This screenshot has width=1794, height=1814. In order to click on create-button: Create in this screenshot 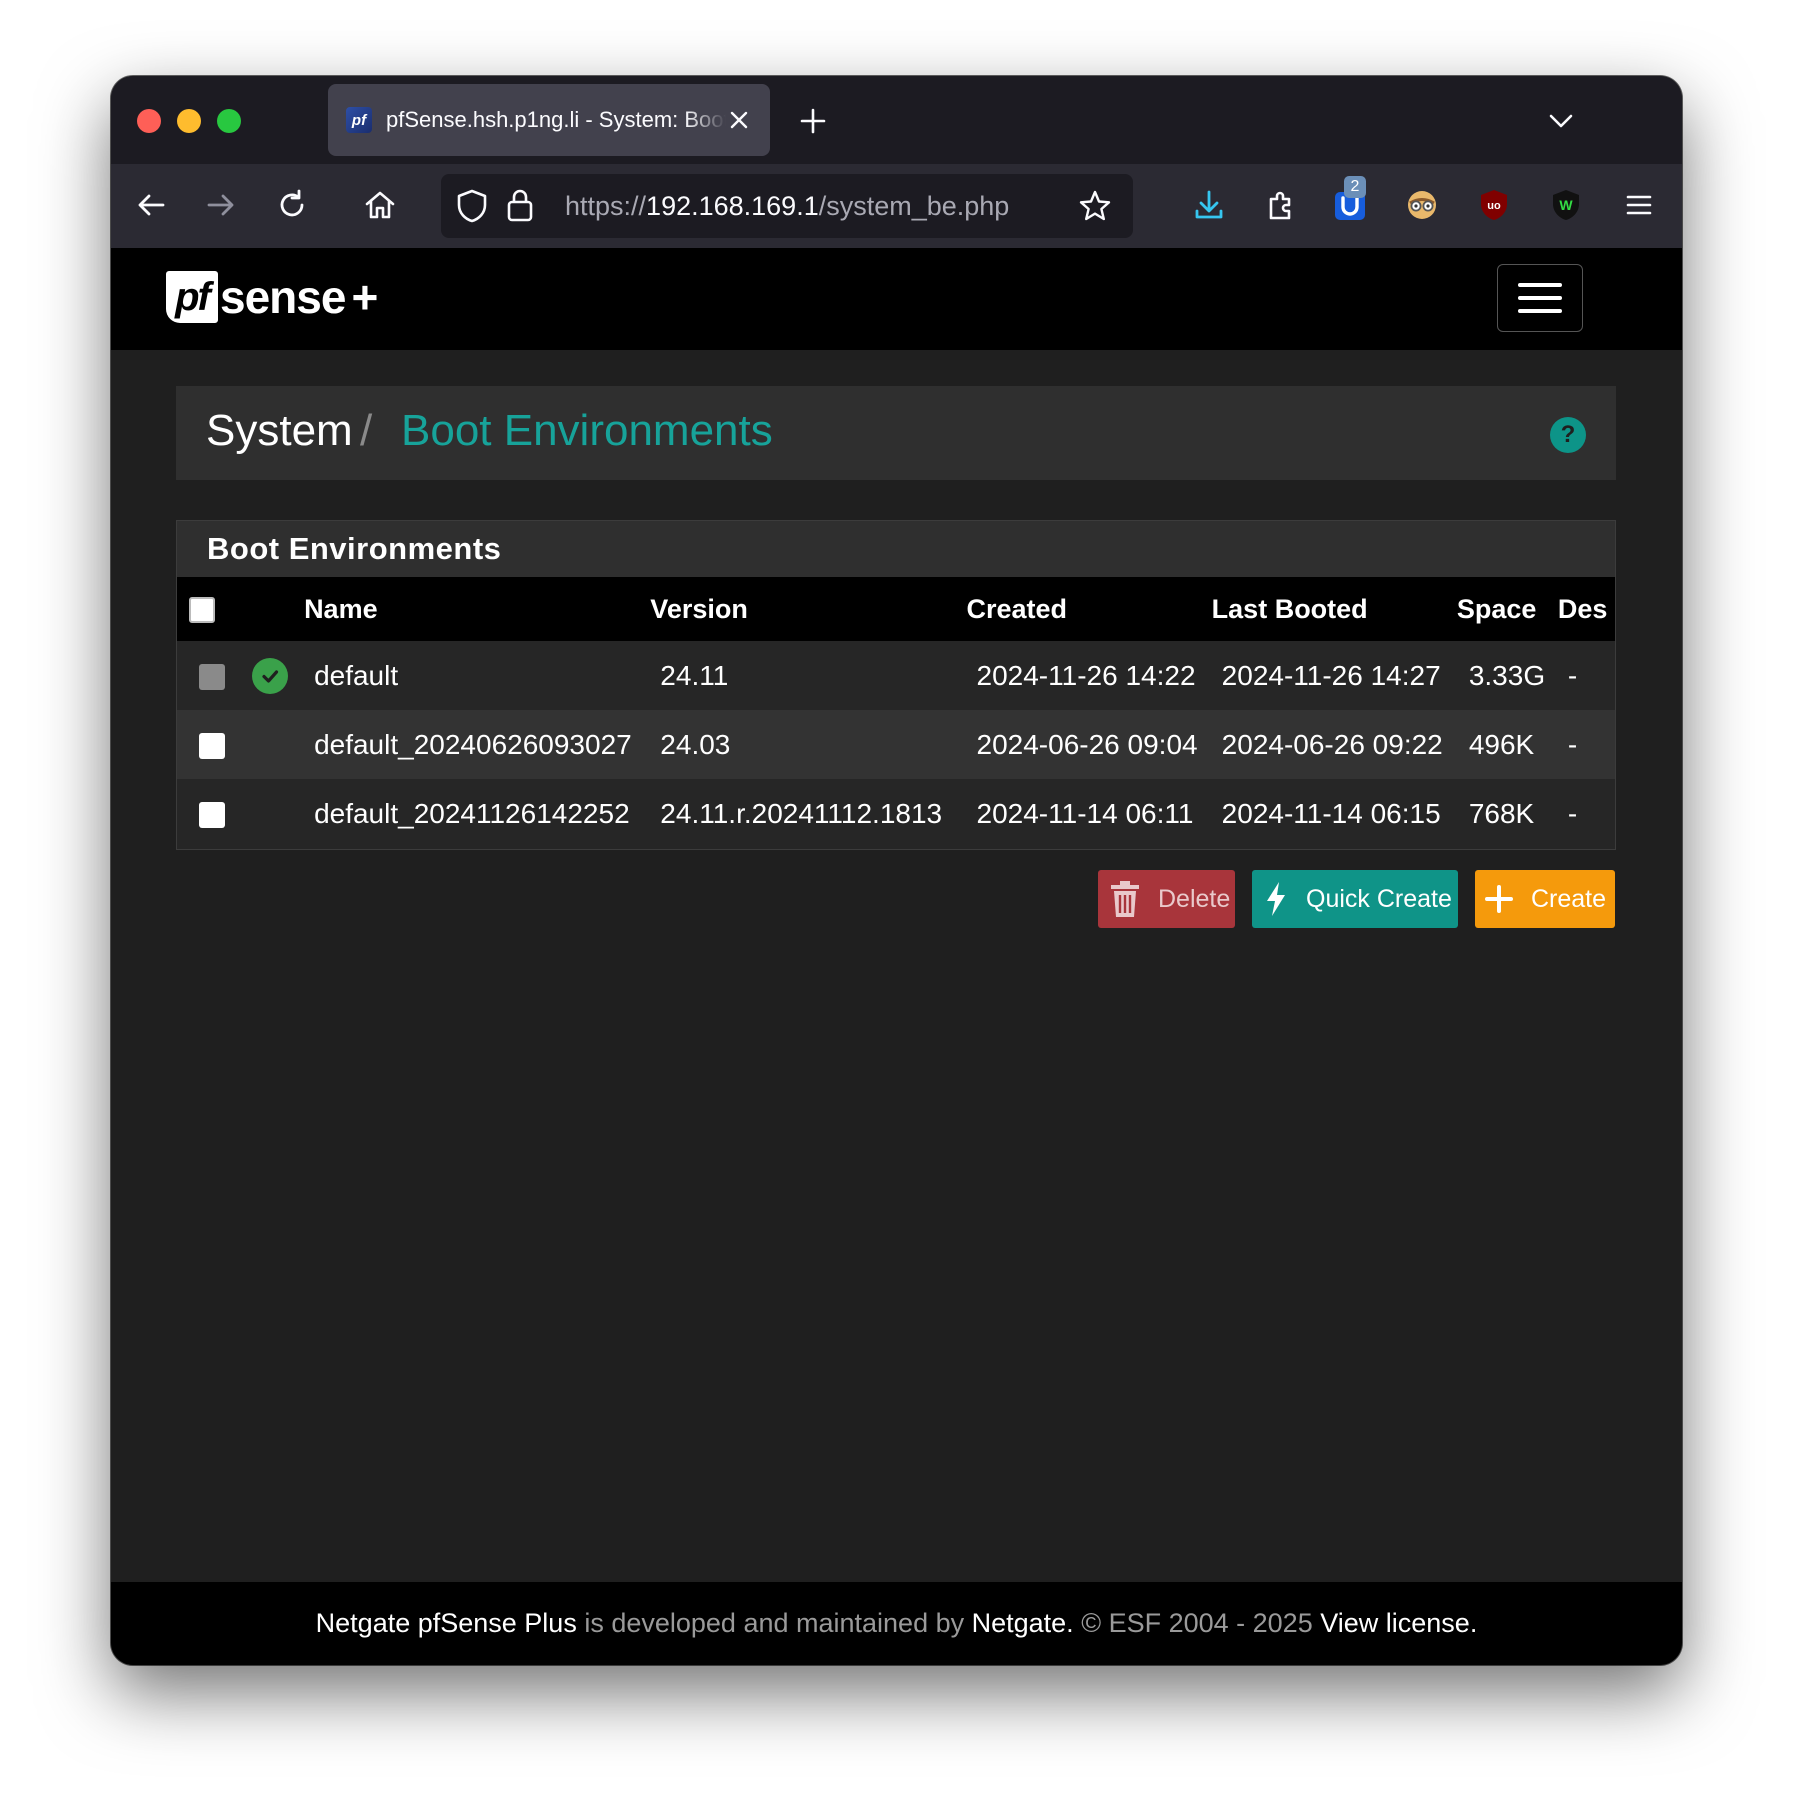, I will do `click(1545, 899)`.